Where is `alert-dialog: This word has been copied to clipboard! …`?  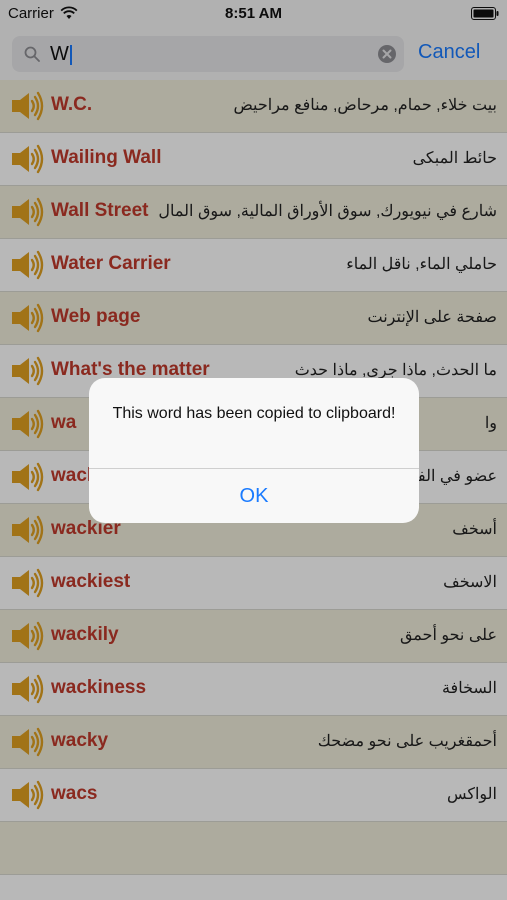
alert-dialog: This word has been copied to clipboard! … is located at coordinates (254, 450).